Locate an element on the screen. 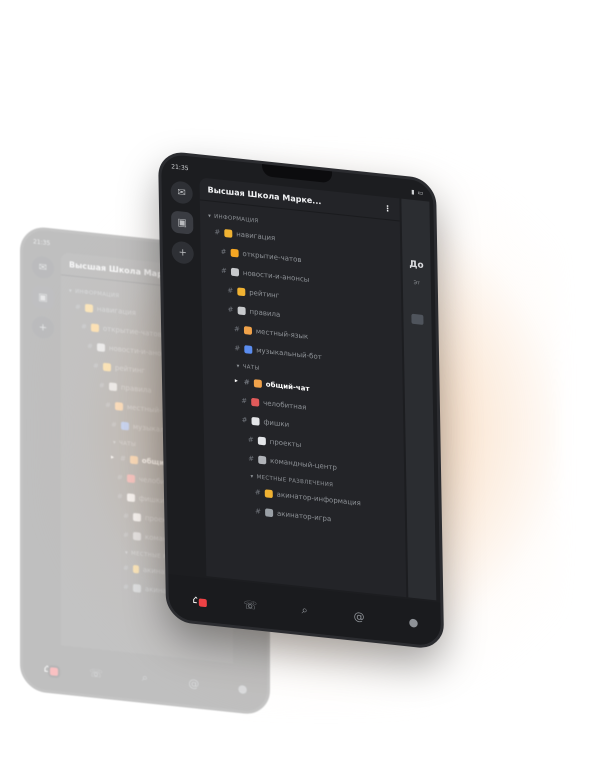 This screenshot has height=782, width=598. attachment-icon is located at coordinates (417, 319).